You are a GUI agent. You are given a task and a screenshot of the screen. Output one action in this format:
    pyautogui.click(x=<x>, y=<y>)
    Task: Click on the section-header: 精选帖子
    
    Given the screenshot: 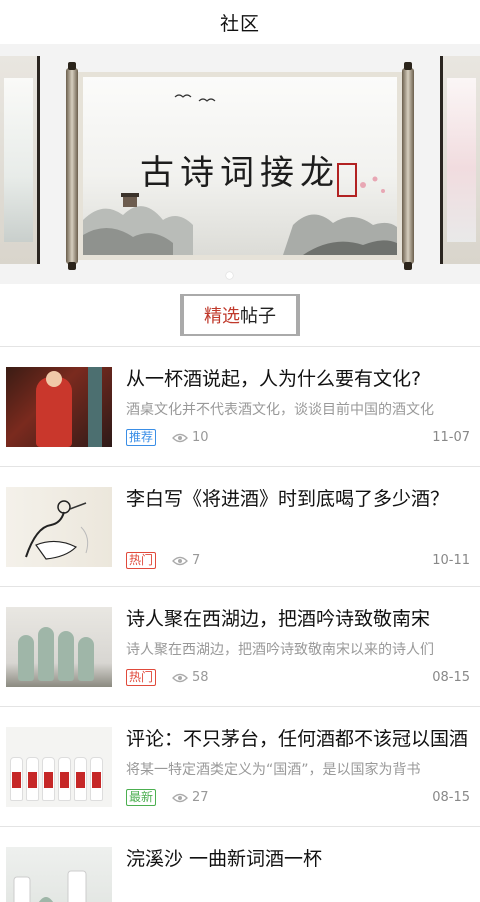 What is the action you would take?
    pyautogui.click(x=240, y=315)
    